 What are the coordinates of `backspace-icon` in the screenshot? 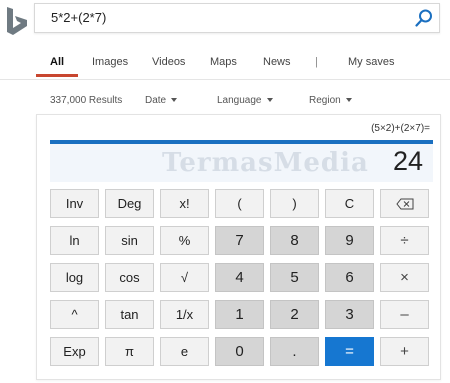 It's located at (404, 203).